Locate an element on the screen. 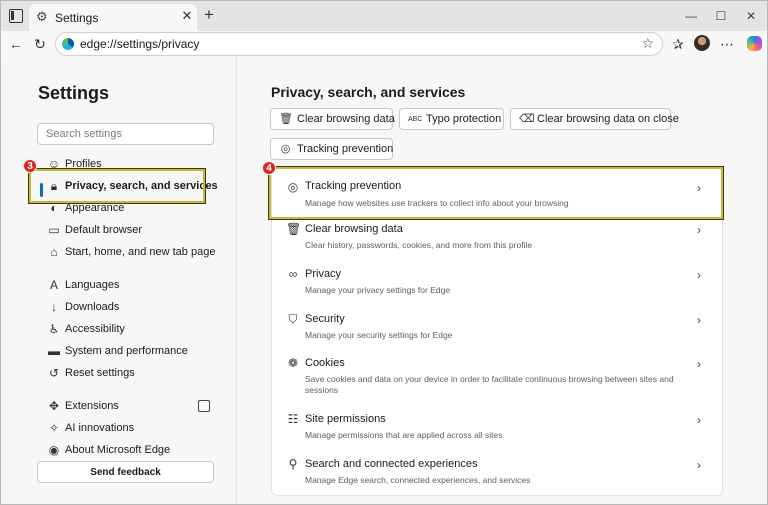  sidebar-item-about: ◉ About Microsoft Edge is located at coordinates (132, 451).